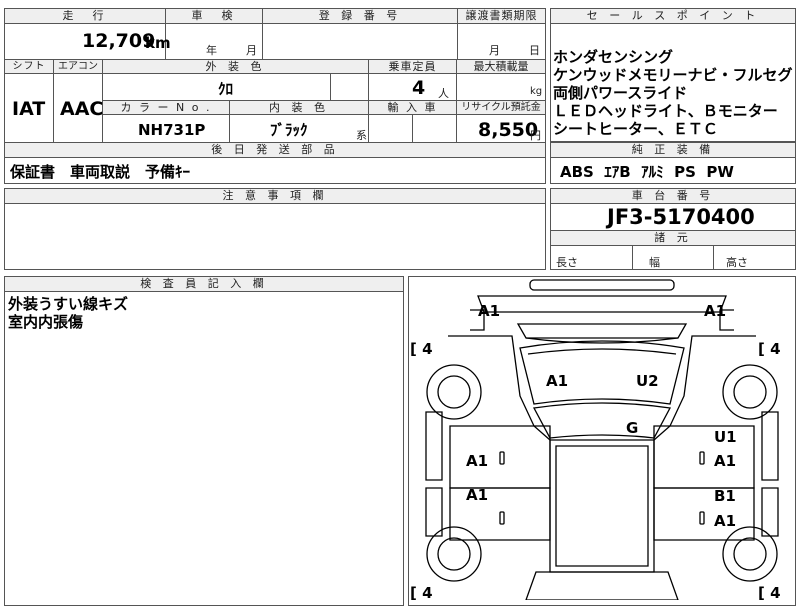  What do you see at coordinates (413, 349) in the screenshot?
I see `tire-bracket-fl: [` at bounding box center [413, 349].